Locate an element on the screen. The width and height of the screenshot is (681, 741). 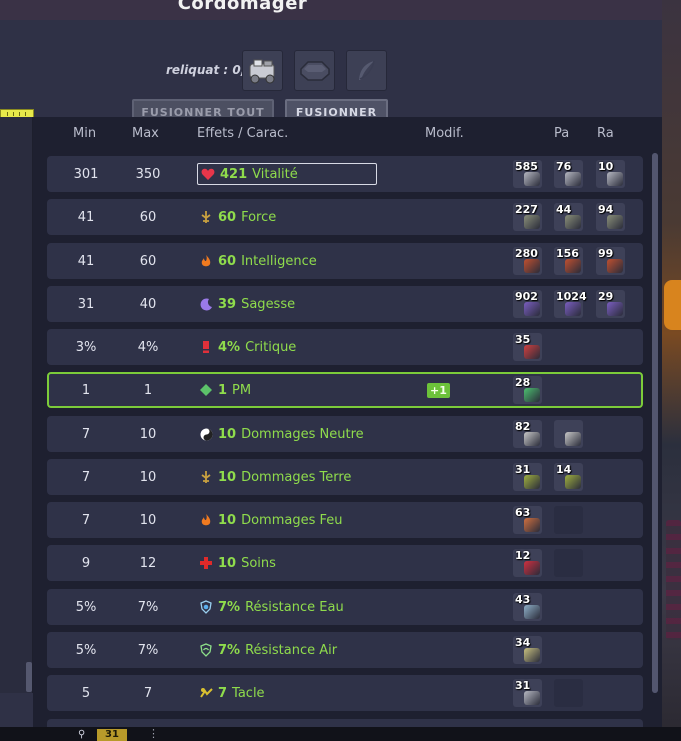
list-scrollbar is located at coordinates (655, 423).